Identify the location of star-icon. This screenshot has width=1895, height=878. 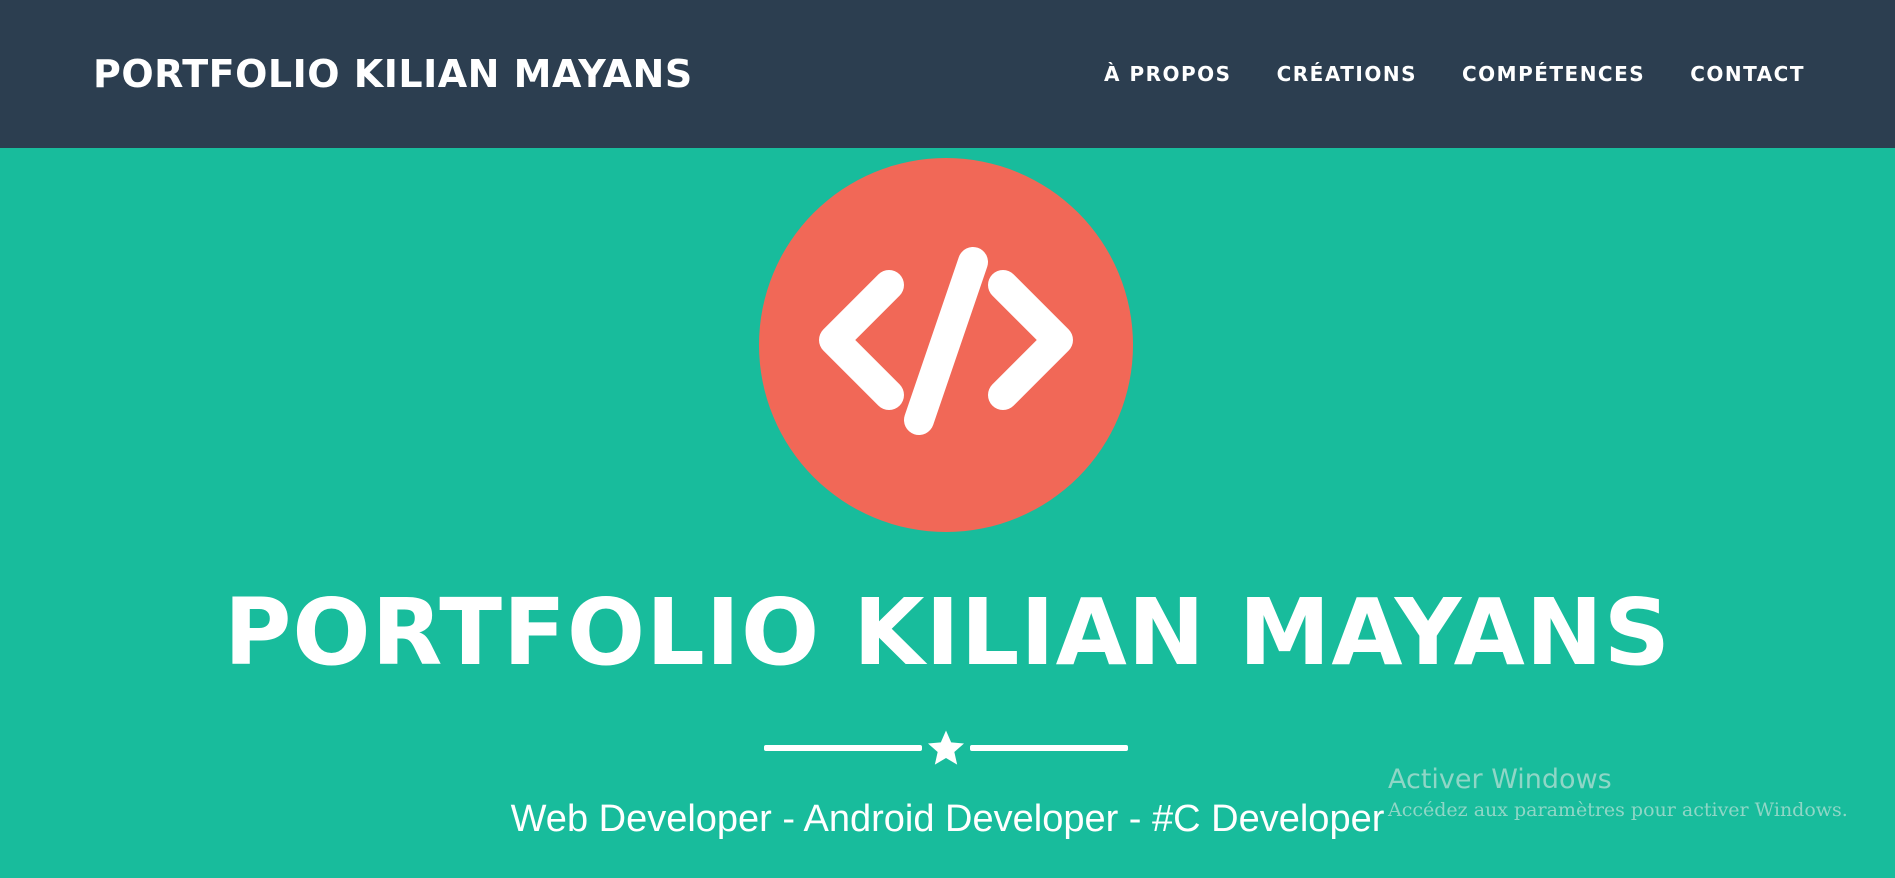
(946, 748).